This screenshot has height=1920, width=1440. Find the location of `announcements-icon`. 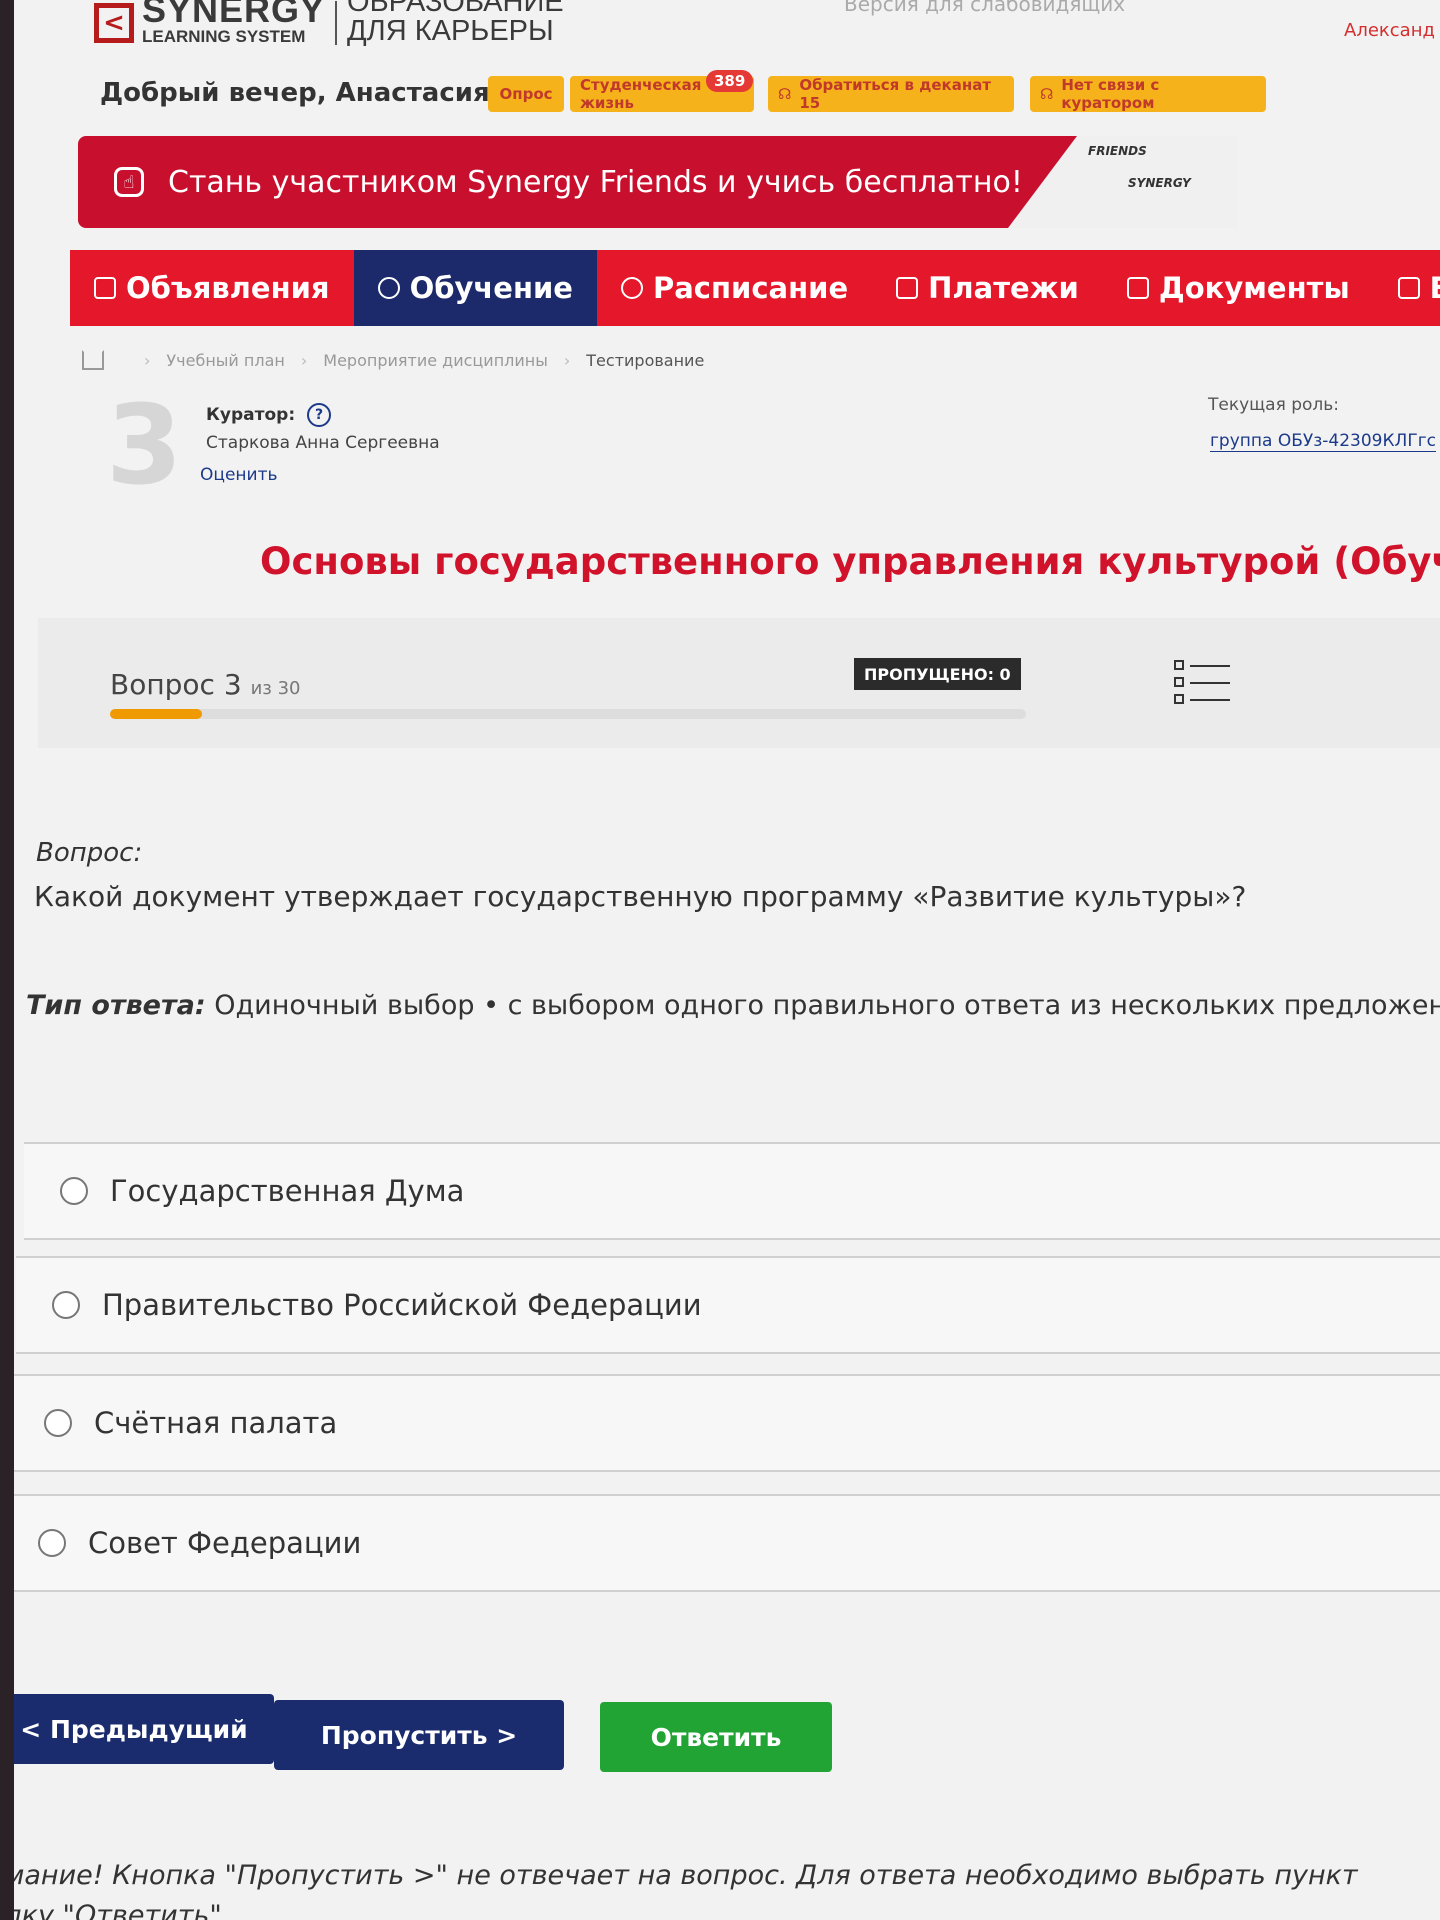

announcements-icon is located at coordinates (105, 288).